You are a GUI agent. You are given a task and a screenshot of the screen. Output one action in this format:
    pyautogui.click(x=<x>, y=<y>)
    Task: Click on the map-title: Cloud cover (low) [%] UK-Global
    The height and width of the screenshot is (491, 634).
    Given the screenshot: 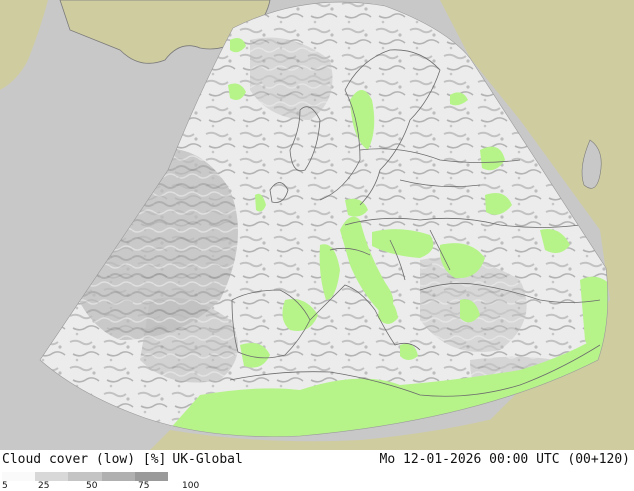 What is the action you would take?
    pyautogui.click(x=122, y=459)
    